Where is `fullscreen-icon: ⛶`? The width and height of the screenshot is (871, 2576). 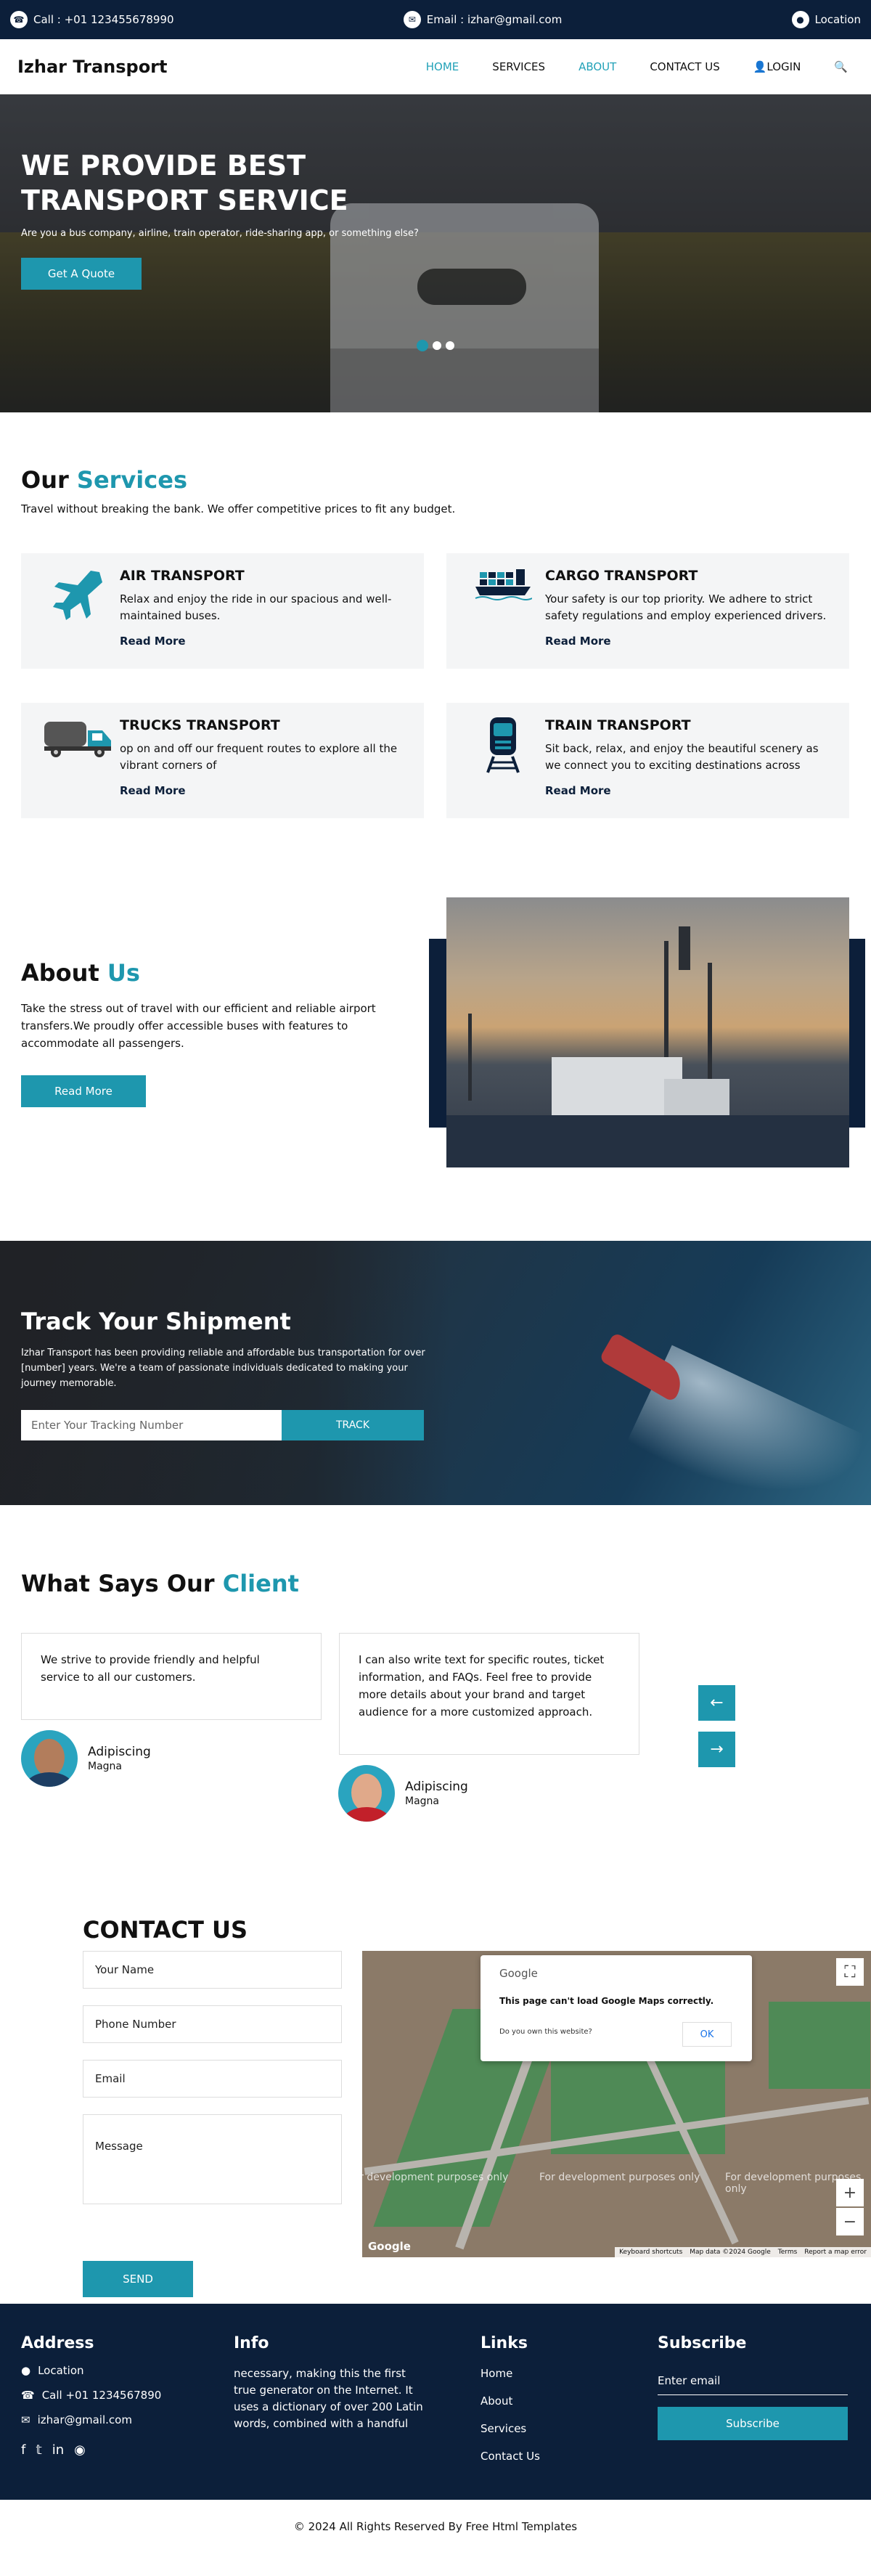
fullscreen-icon: ⛶ is located at coordinates (850, 1972).